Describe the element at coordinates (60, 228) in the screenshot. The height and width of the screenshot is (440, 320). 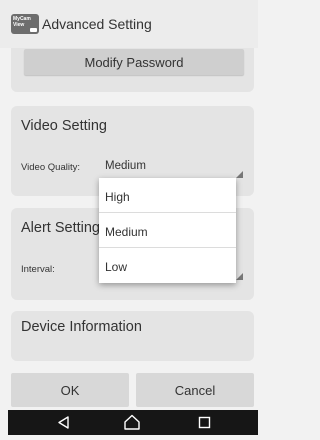
I see `alert-setting-title: Alert Setting` at that location.